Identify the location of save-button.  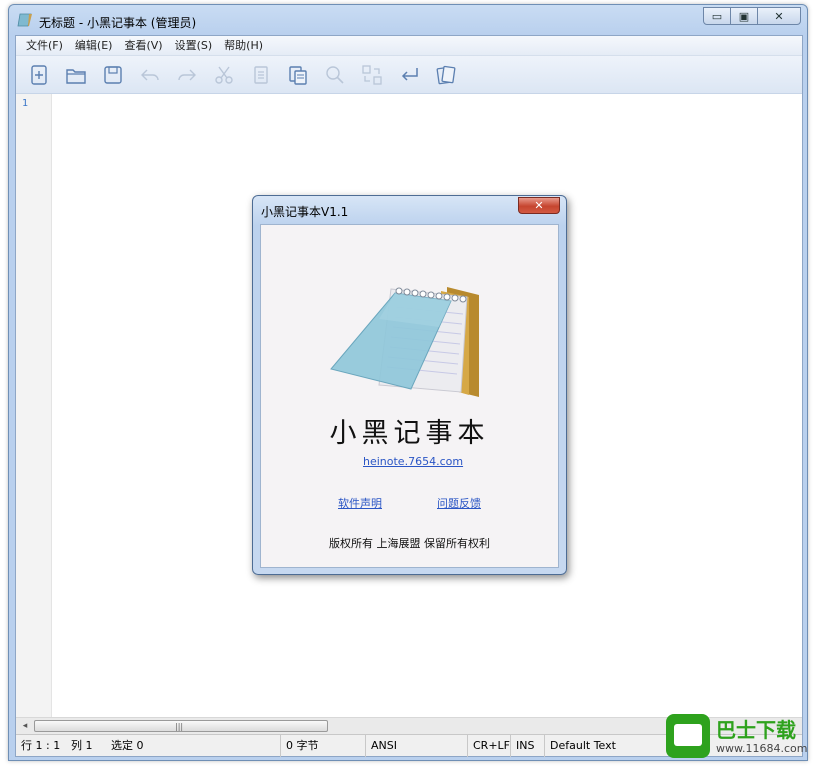
(113, 75).